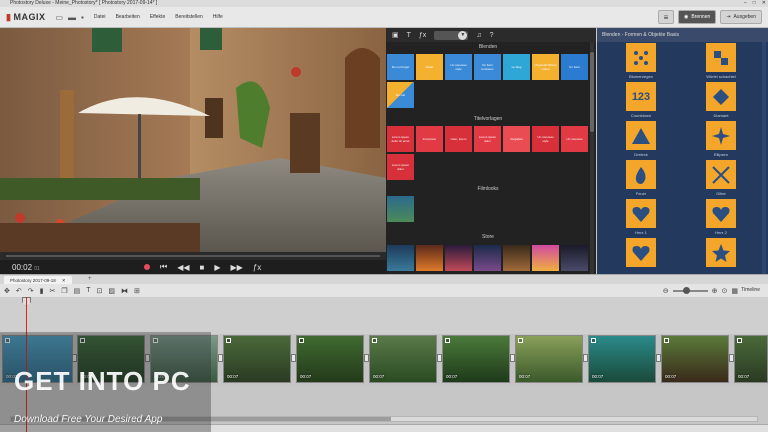  Describe the element at coordinates (400, 67) in the screenshot. I see `template-tile: Do not forget` at that location.